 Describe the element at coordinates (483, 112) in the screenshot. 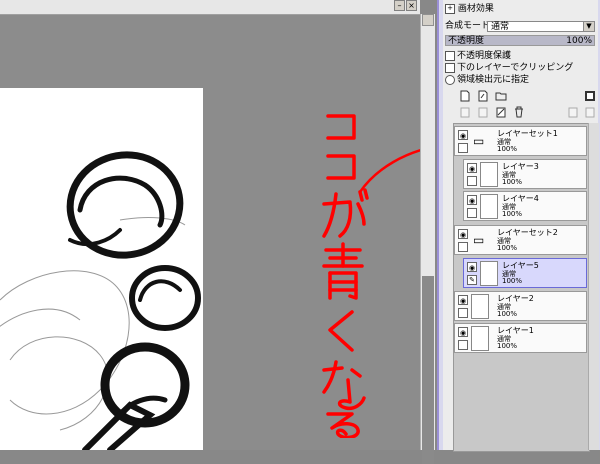

I see `merge-down-icon` at that location.